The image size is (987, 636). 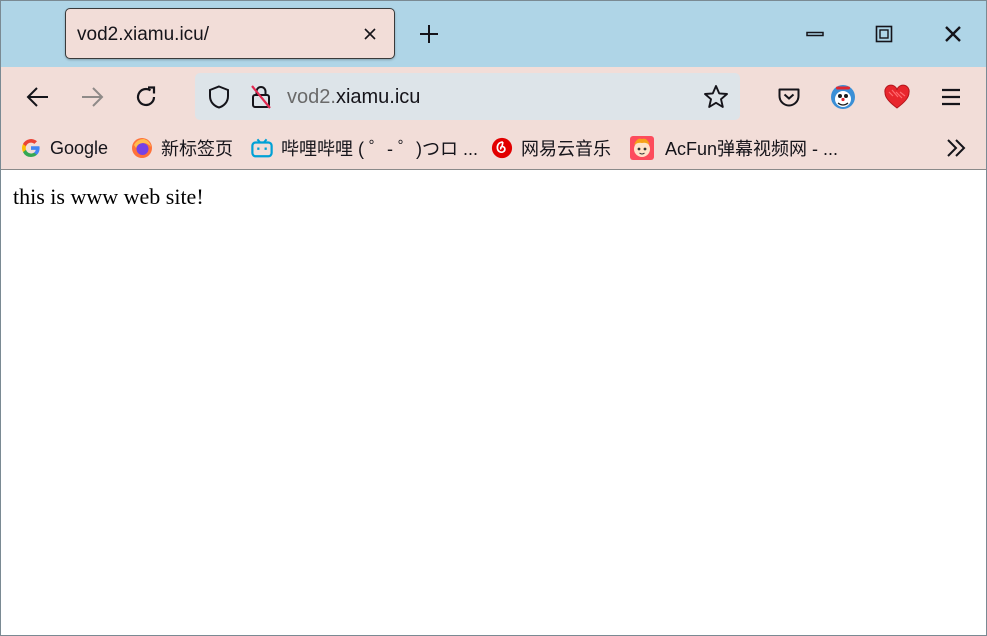 What do you see at coordinates (716, 97) in the screenshot?
I see `bookmark-star-icon` at bounding box center [716, 97].